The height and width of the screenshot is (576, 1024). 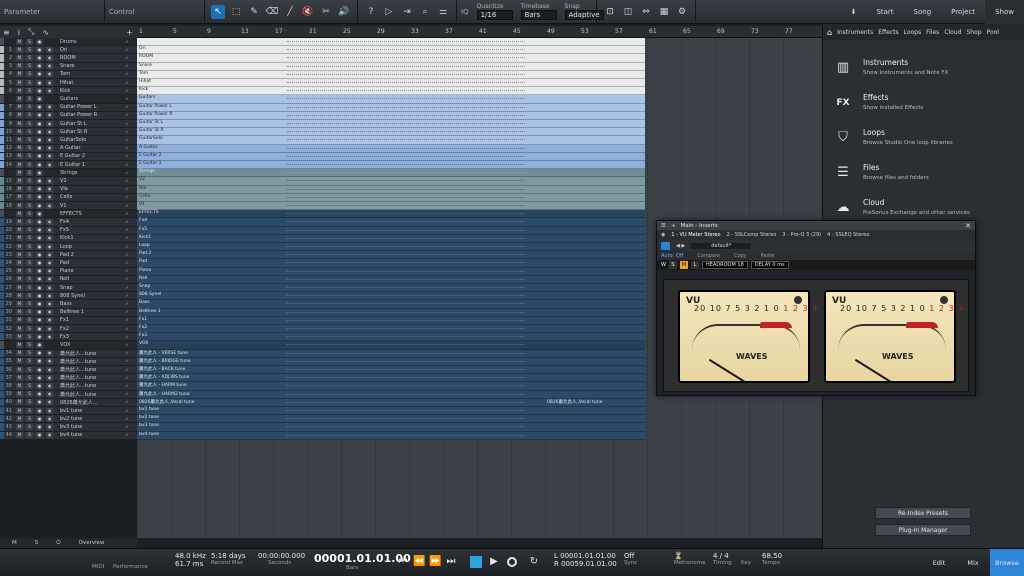 I want to click on track-header: 40 M S ● ◉ 0826蕭允此人... ⩘, so click(x=68, y=402).